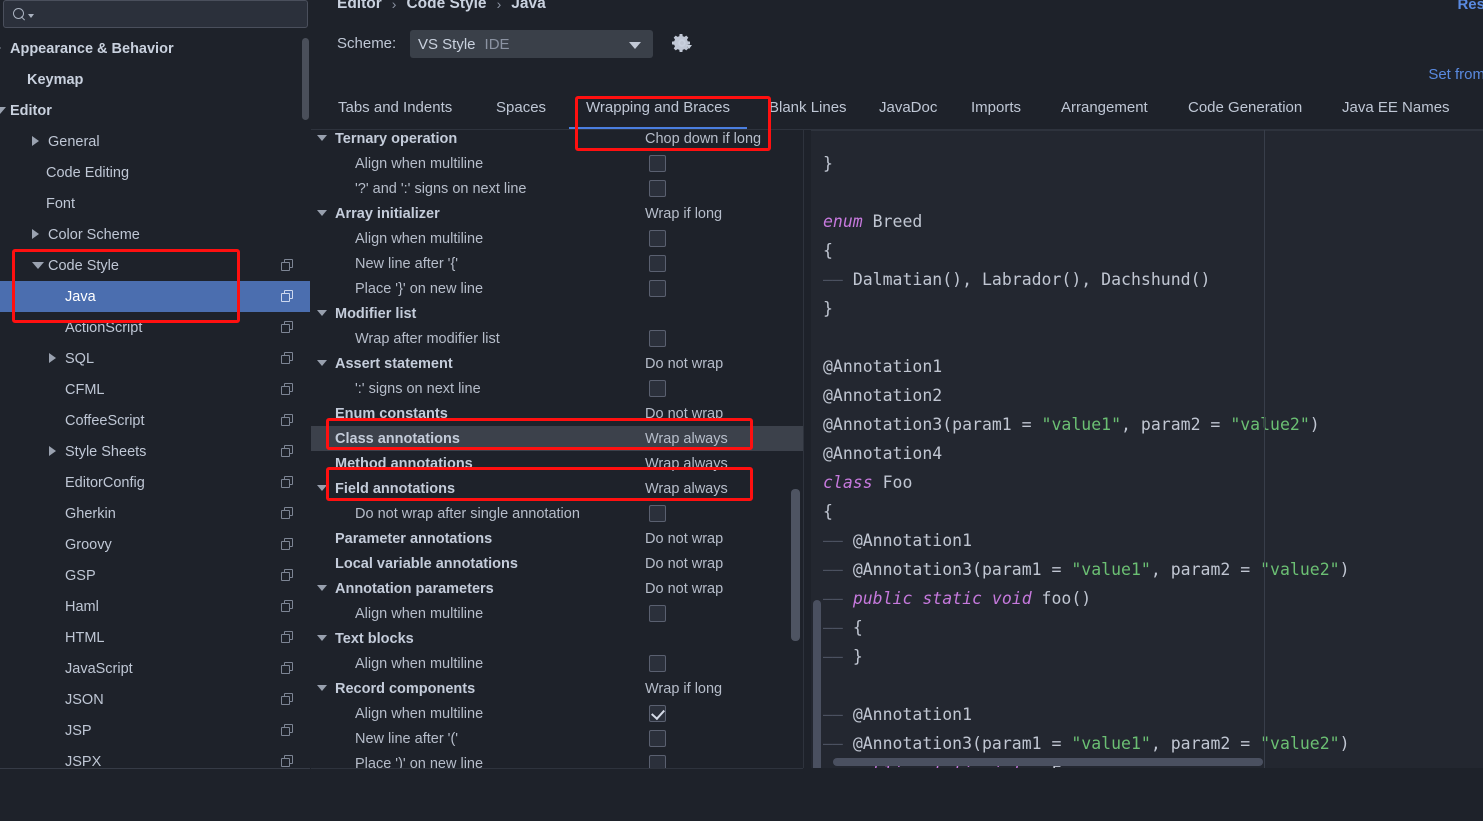 The height and width of the screenshot is (821, 1483). I want to click on sidebar-scrollbar, so click(305, 79).